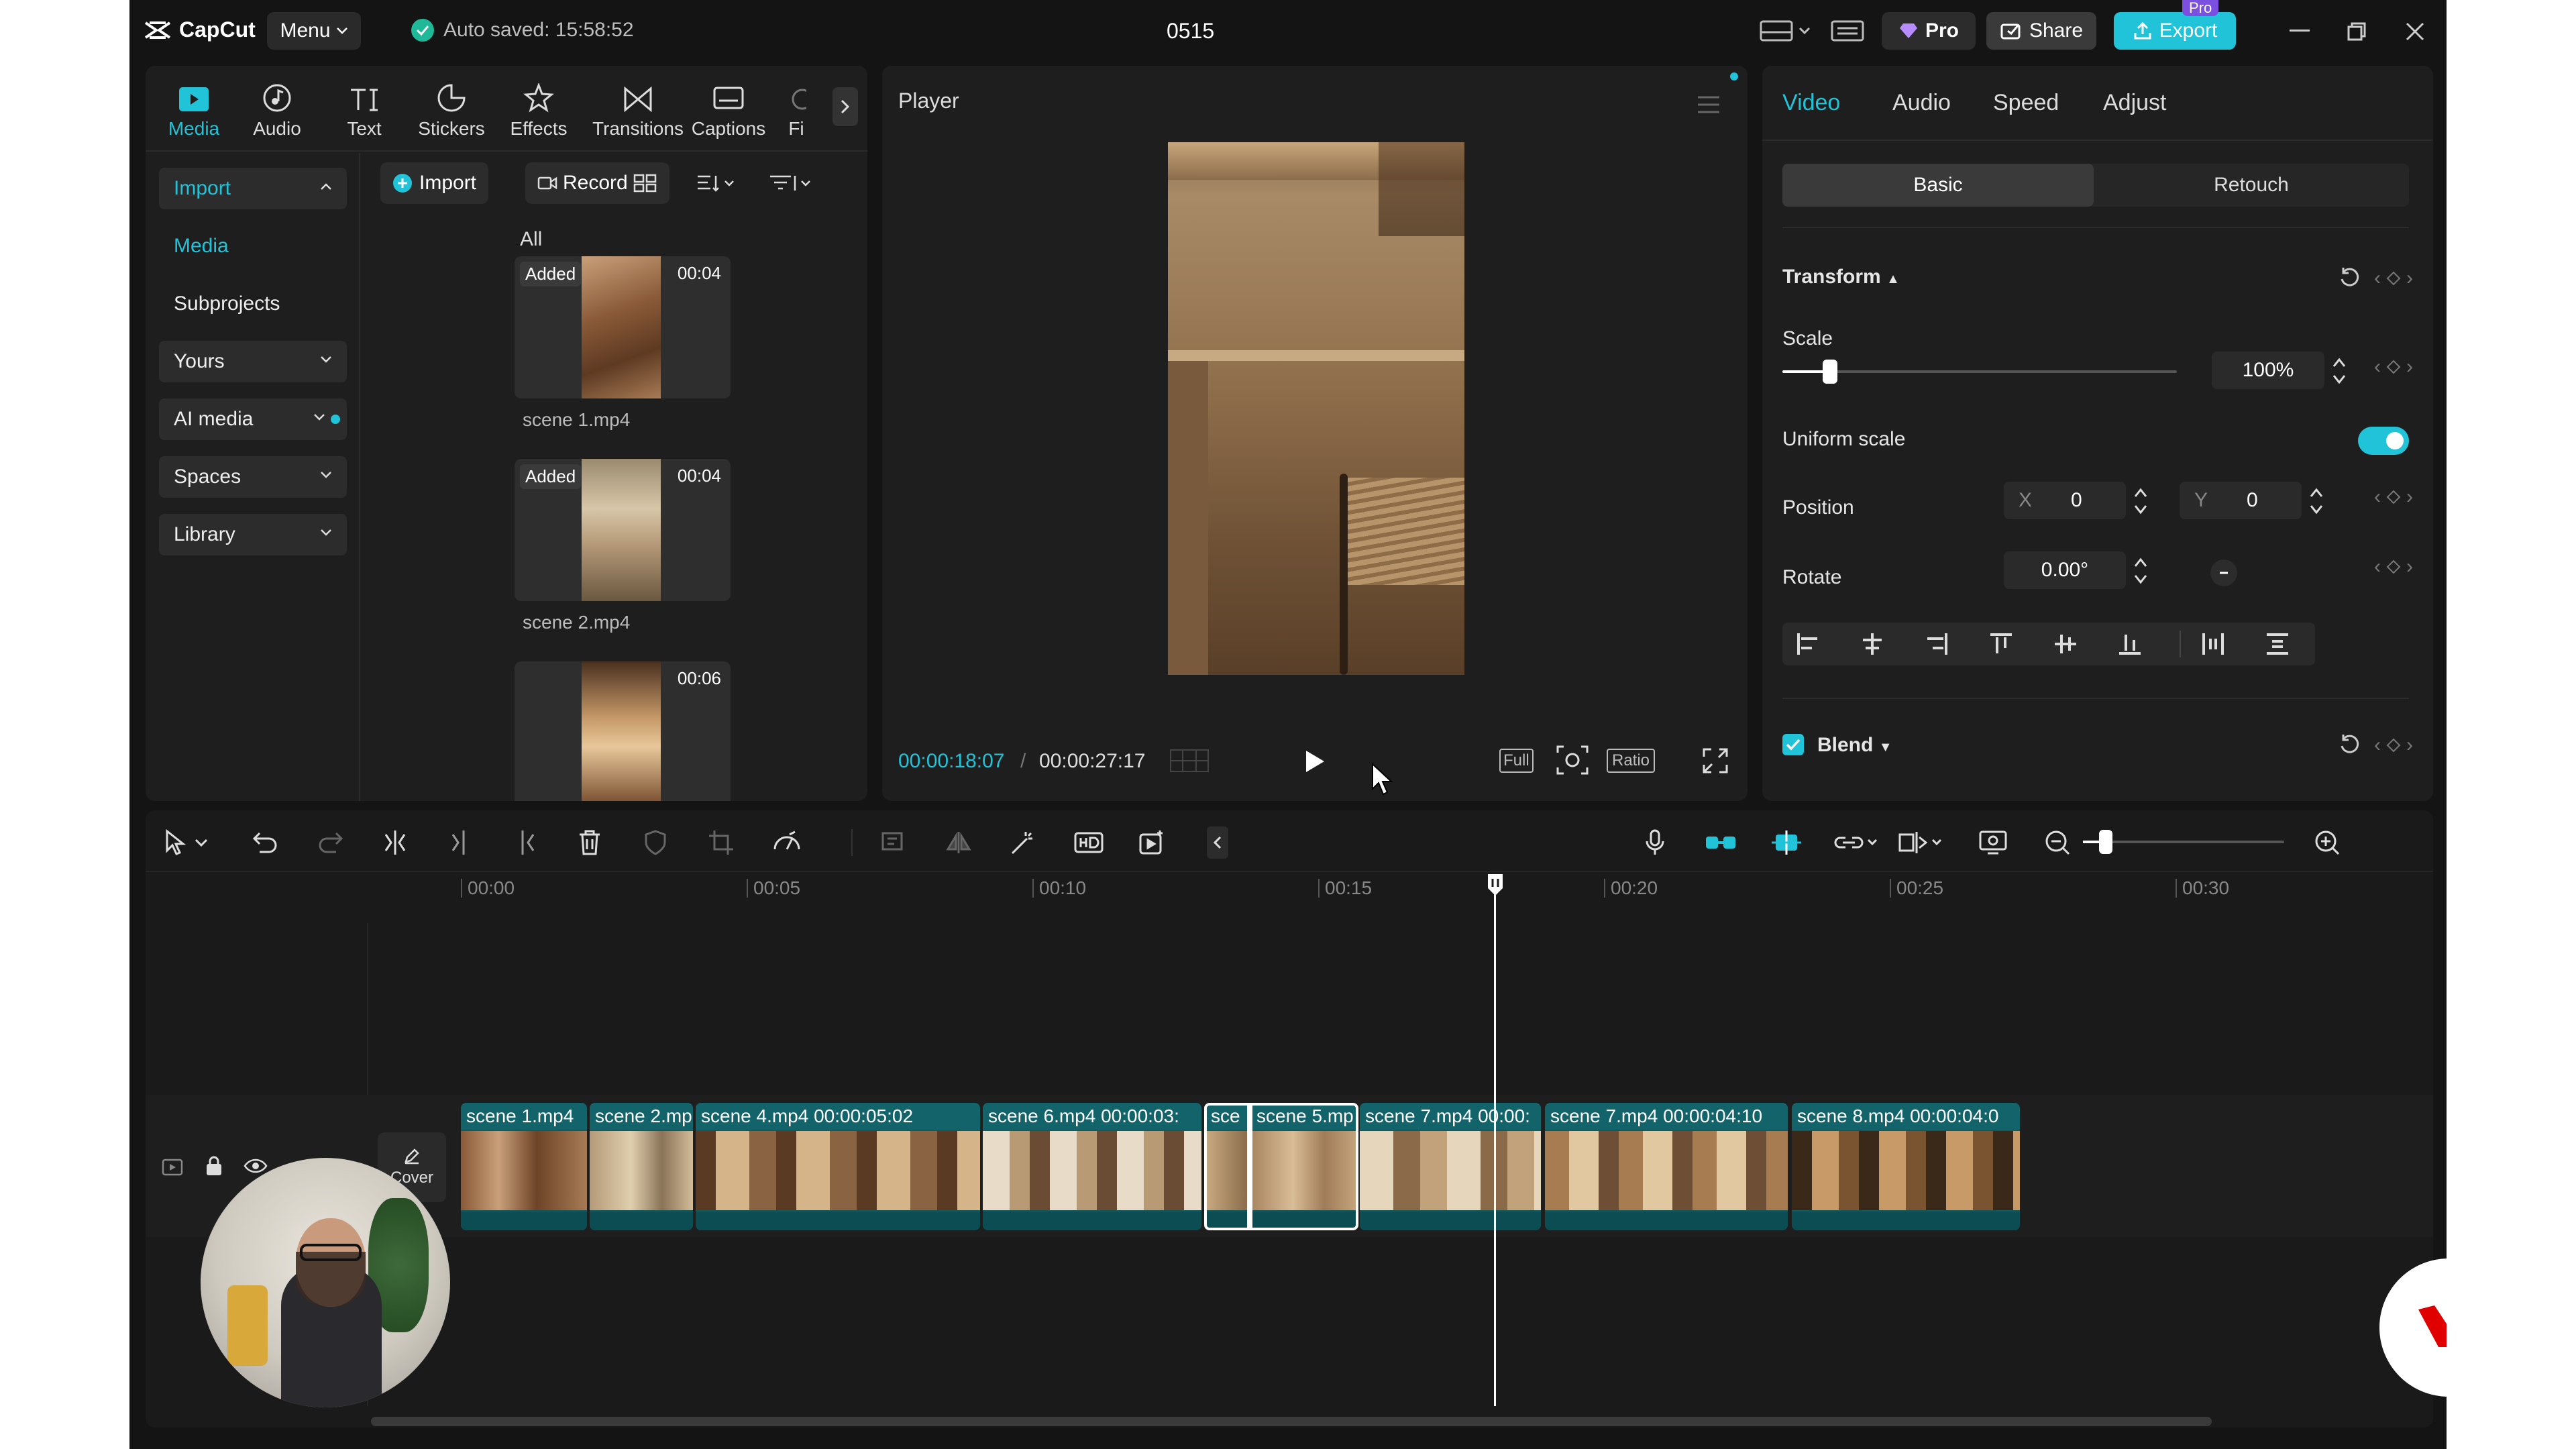 This screenshot has width=2576, height=1449. What do you see at coordinates (1715, 760) in the screenshot?
I see `fullscreen-icon` at bounding box center [1715, 760].